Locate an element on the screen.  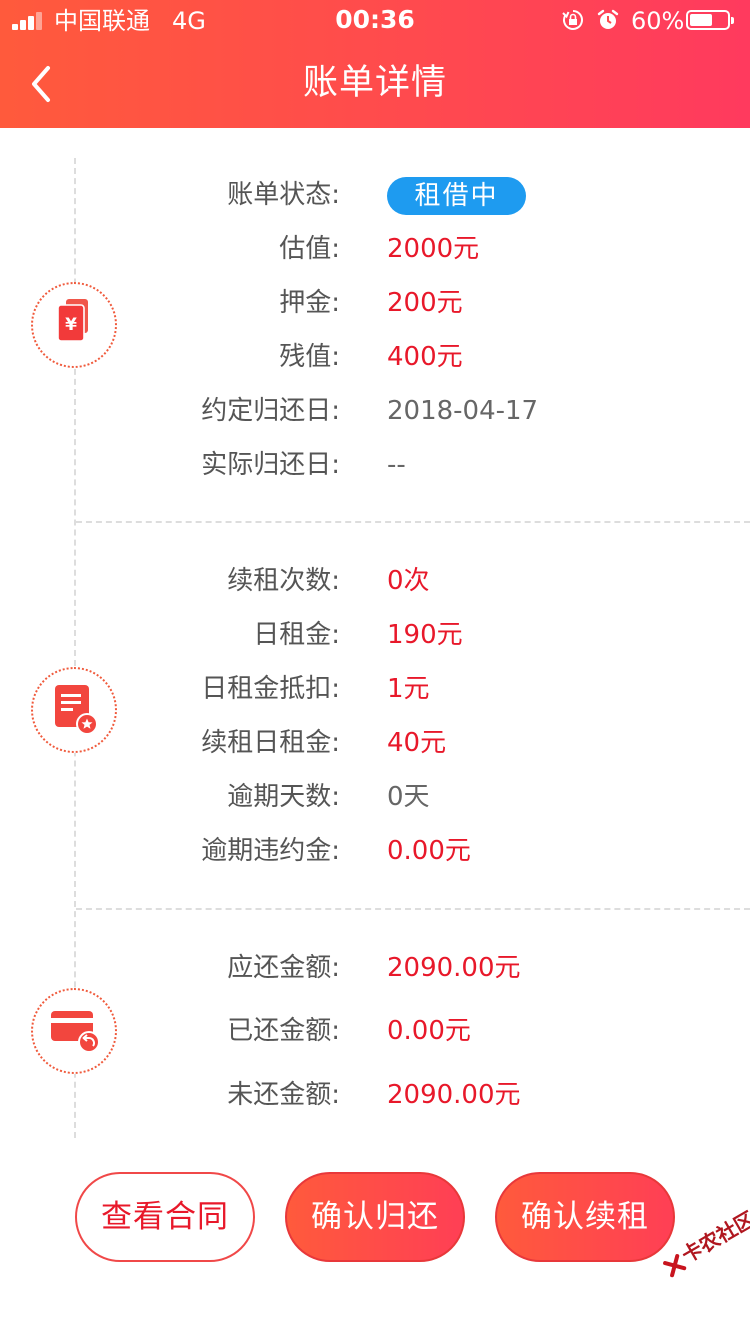
battery-icon is located at coordinates (710, 20).